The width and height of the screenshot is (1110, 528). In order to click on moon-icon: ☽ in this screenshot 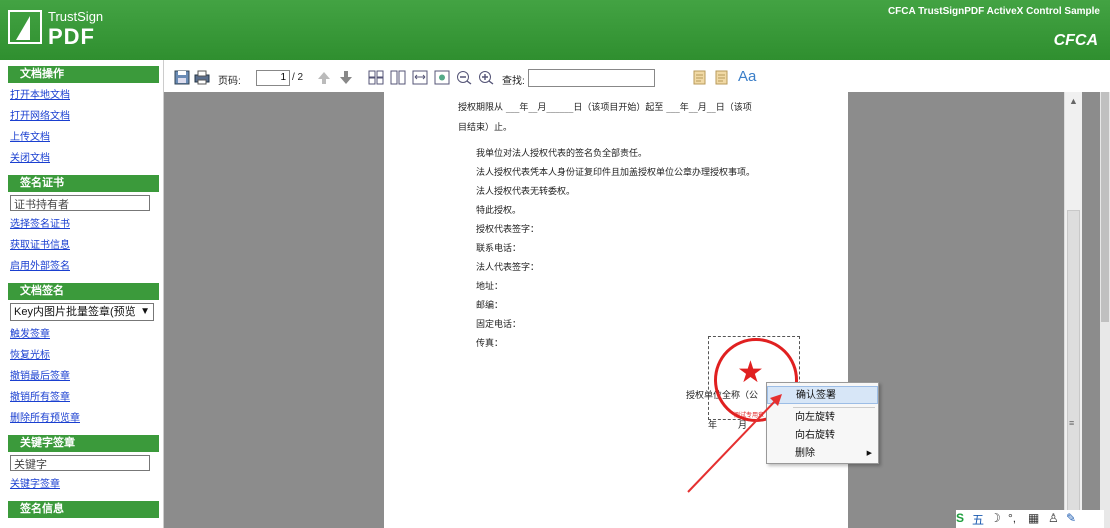, I will do `click(995, 518)`.